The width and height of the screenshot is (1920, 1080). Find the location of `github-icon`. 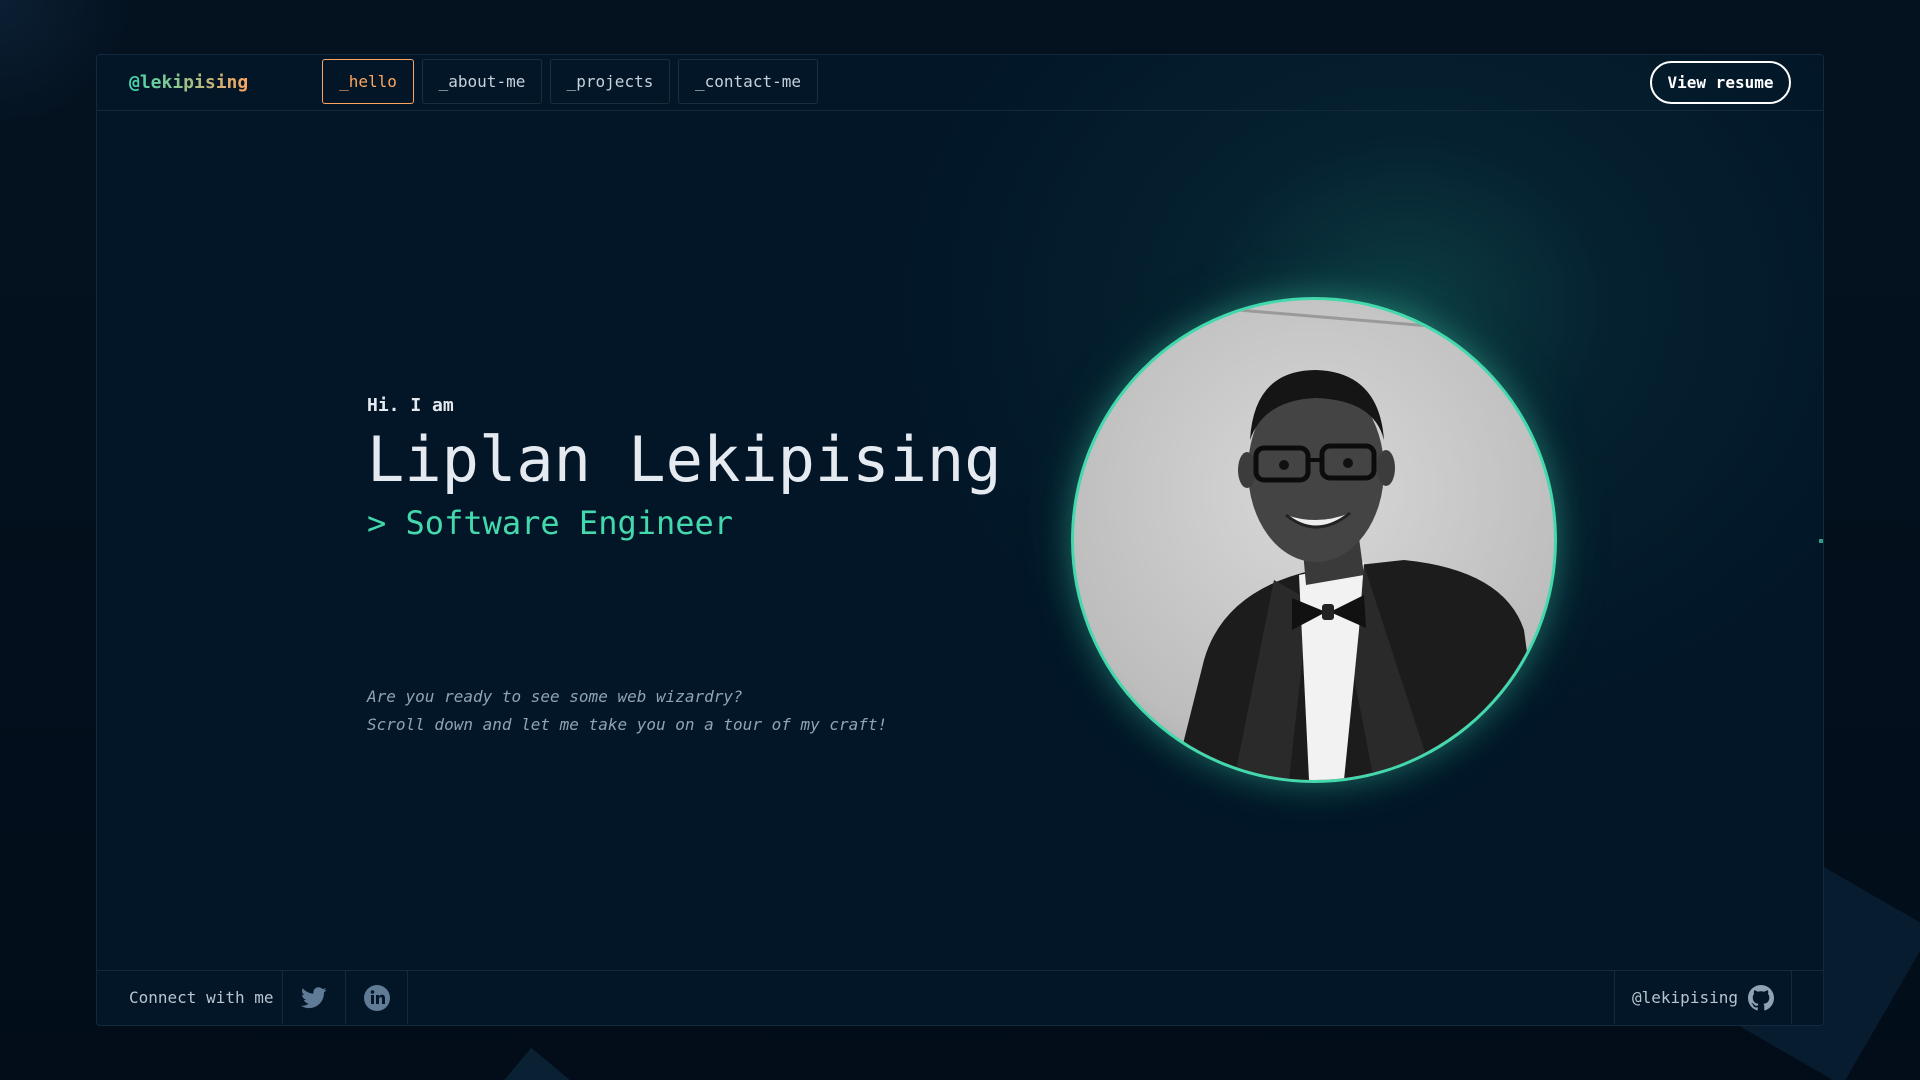

github-icon is located at coordinates (1760, 997).